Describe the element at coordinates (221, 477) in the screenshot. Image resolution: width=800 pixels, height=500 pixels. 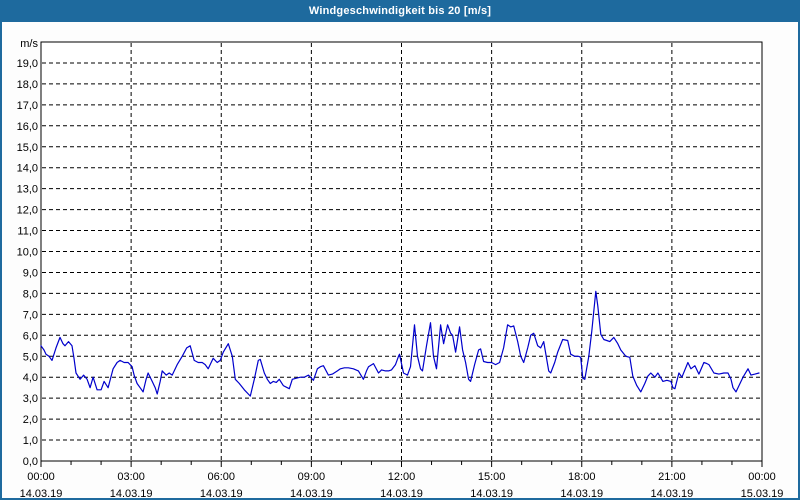
I see `x-tick-time-label: 06:00` at that location.